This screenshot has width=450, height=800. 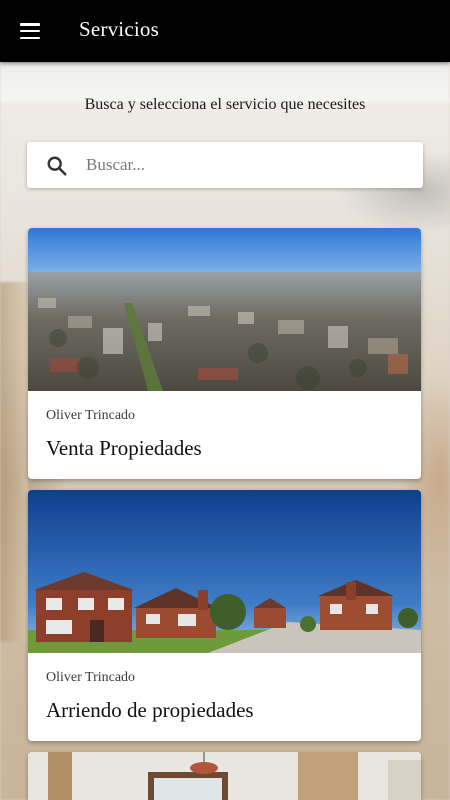 I want to click on card-title: Arriendo de propiedades, so click(x=150, y=710).